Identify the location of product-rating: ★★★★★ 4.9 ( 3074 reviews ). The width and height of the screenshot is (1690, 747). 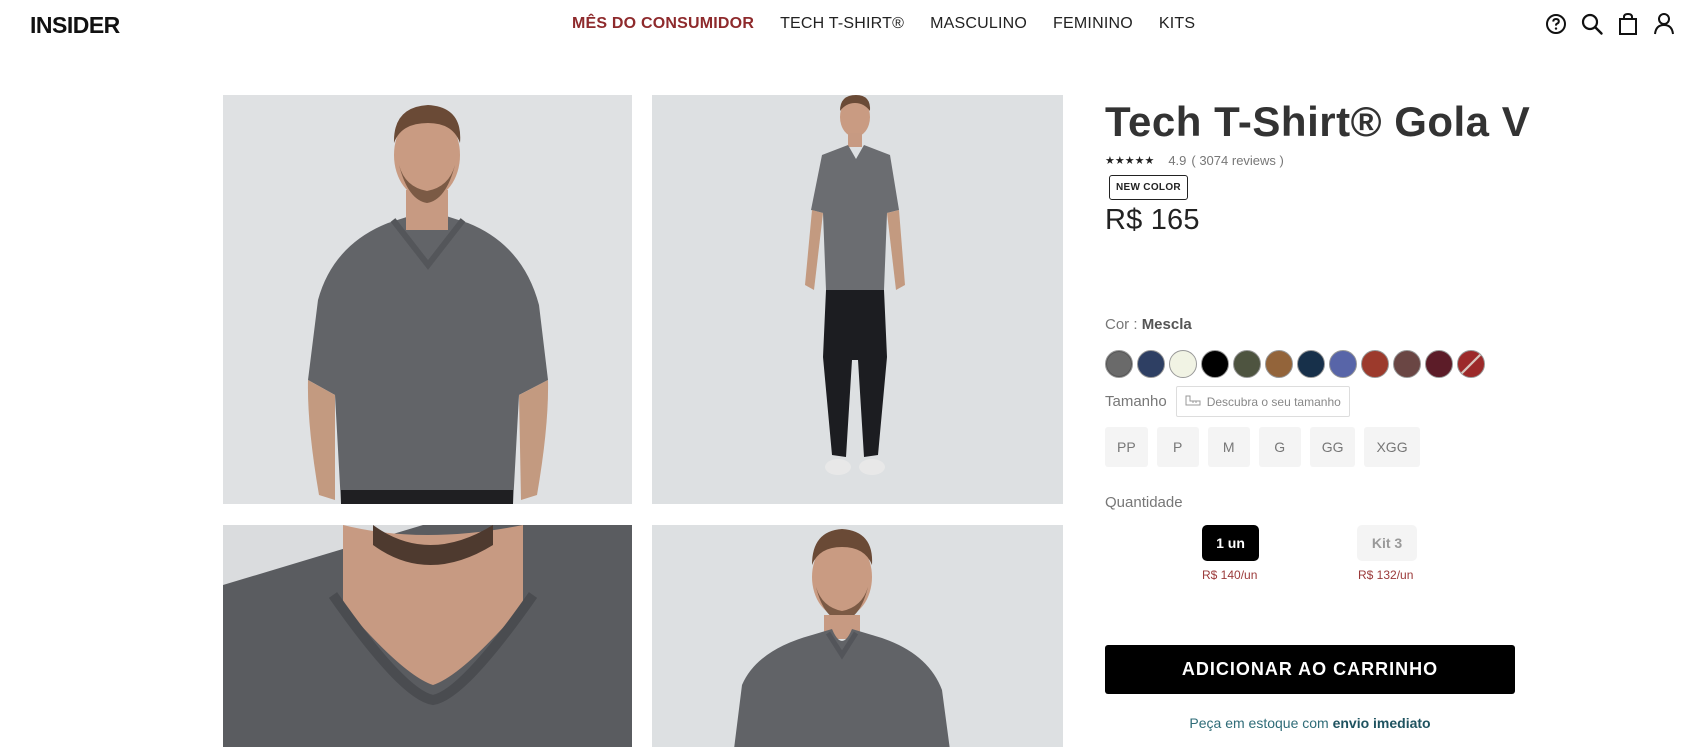
(1310, 160).